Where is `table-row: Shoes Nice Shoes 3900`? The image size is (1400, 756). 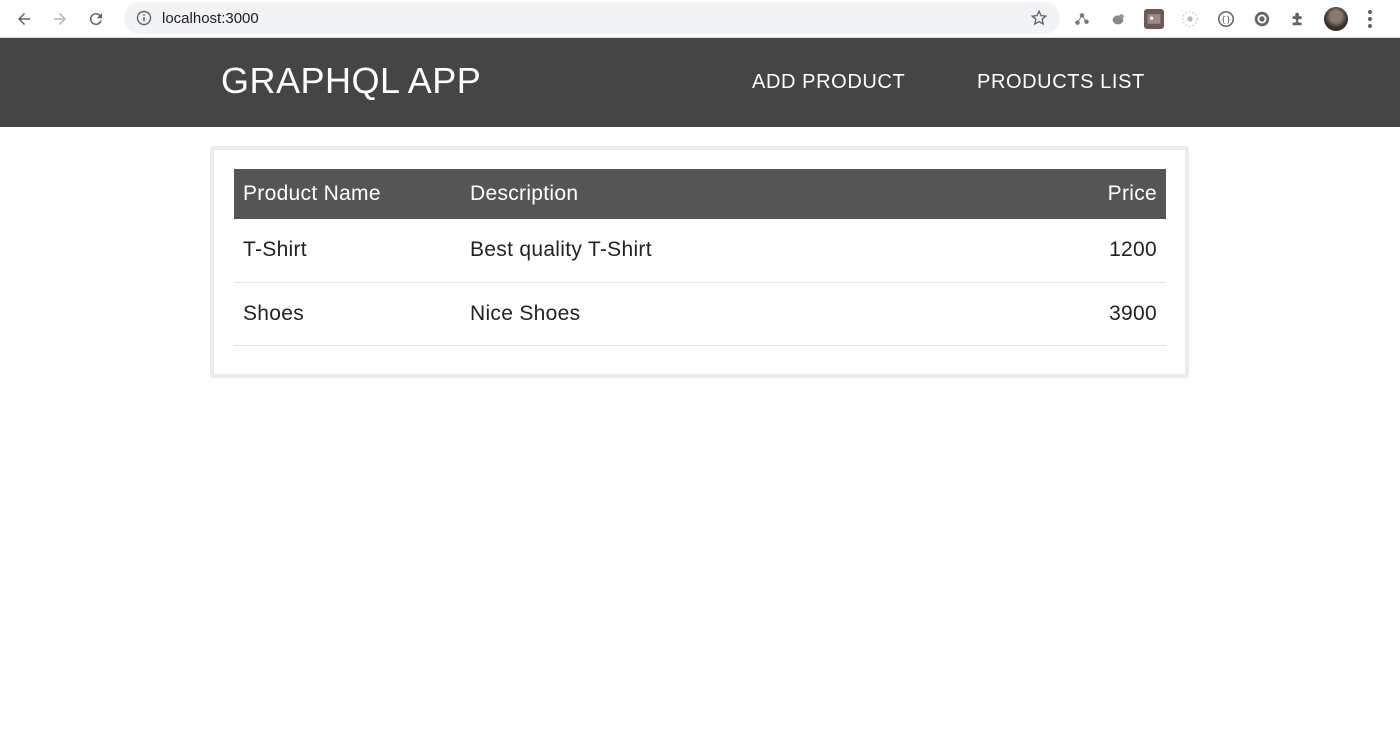
table-row: Shoes Nice Shoes 3900 is located at coordinates (700, 314).